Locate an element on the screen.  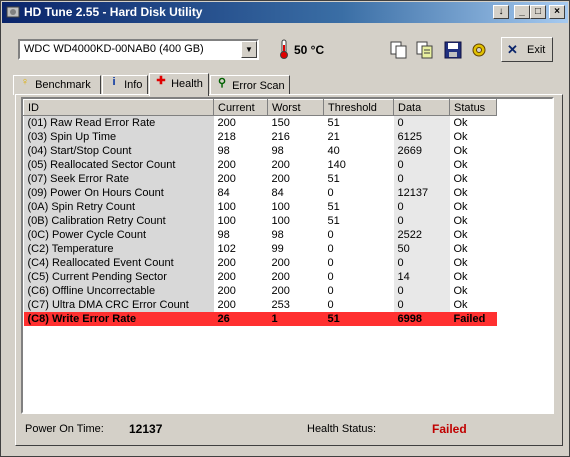
column-header-threshold: Threshold is located at coordinates (358, 107).